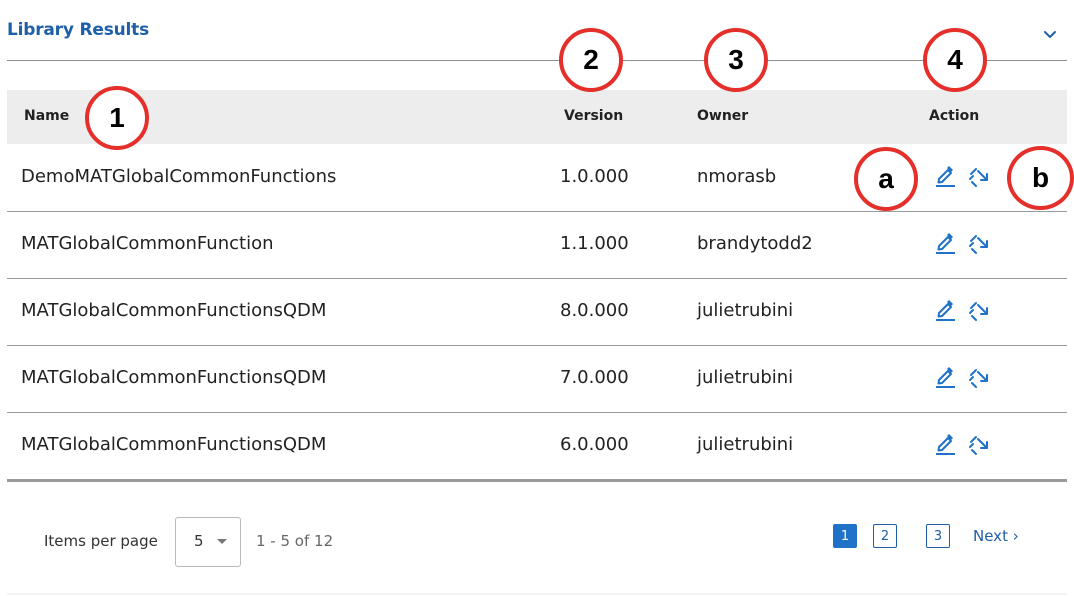 The width and height of the screenshot is (1074, 596). I want to click on library-version: 1.1.000, so click(594, 243).